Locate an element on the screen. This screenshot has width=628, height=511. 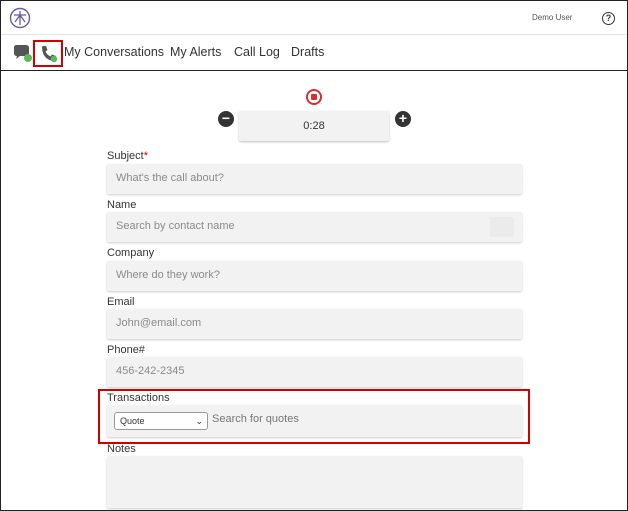
nav-drafts: Drafts is located at coordinates (307, 52).